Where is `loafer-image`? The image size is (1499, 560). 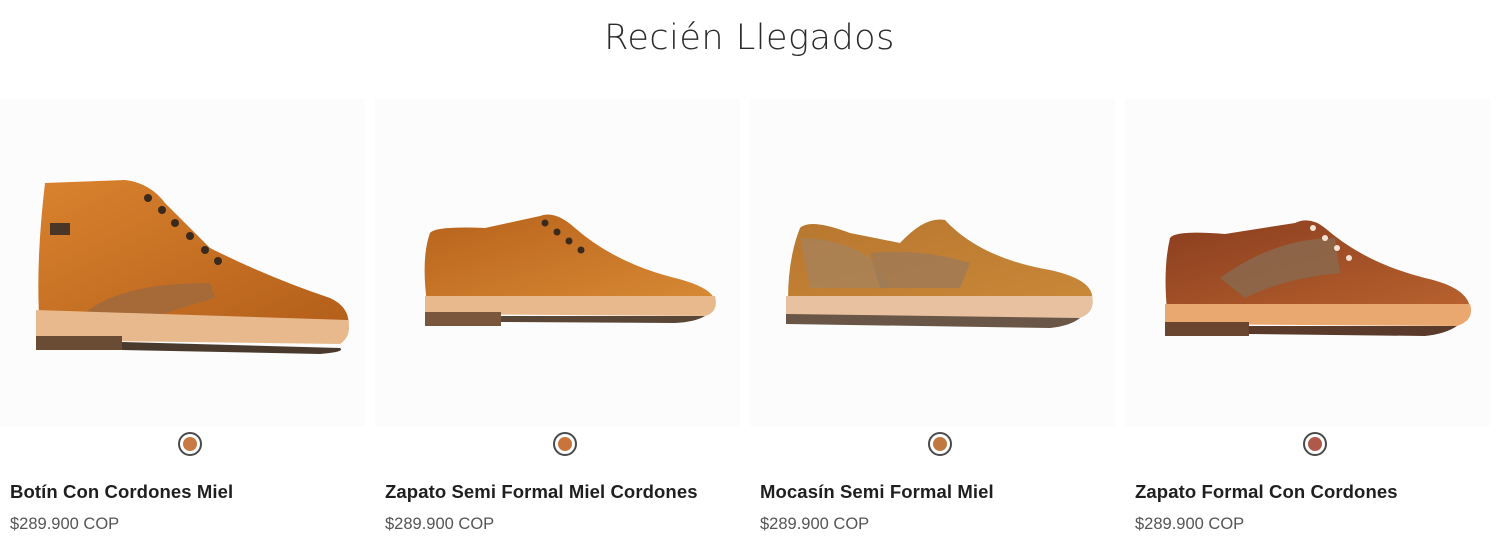
loafer-image is located at coordinates (939, 273).